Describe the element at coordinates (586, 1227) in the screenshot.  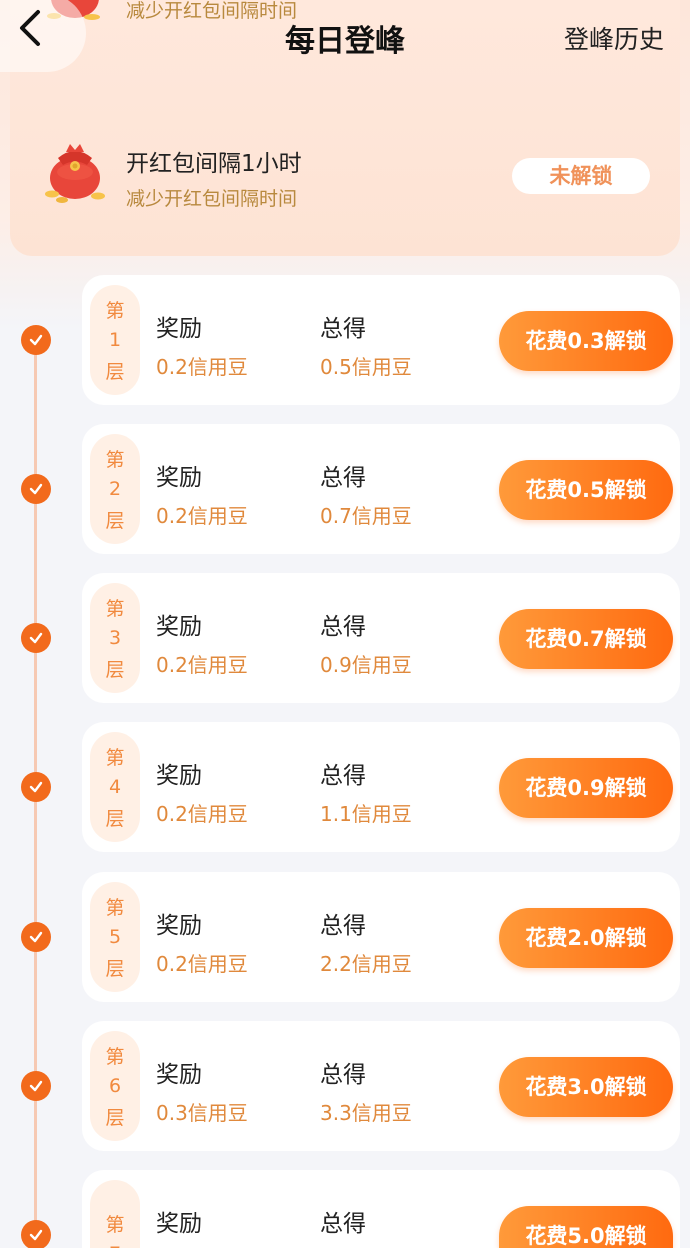
I see `unlock-button: 花费5.0解锁` at that location.